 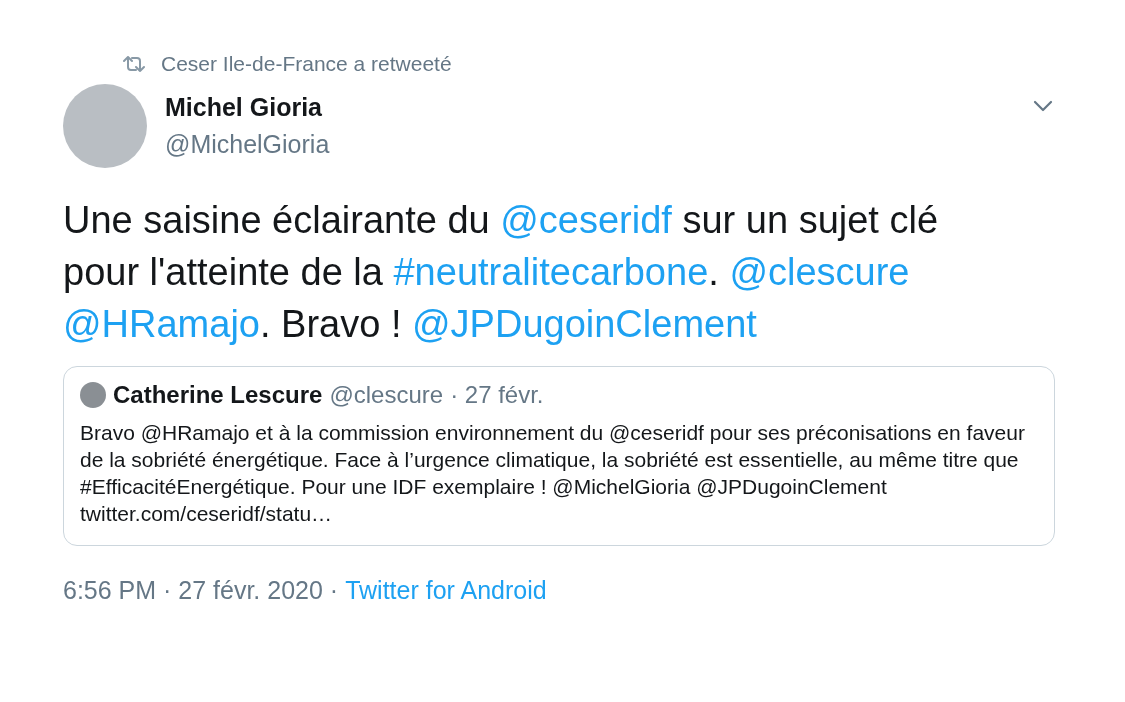 What do you see at coordinates (586, 220) in the screenshot?
I see `tweet-link: @ceseridf` at bounding box center [586, 220].